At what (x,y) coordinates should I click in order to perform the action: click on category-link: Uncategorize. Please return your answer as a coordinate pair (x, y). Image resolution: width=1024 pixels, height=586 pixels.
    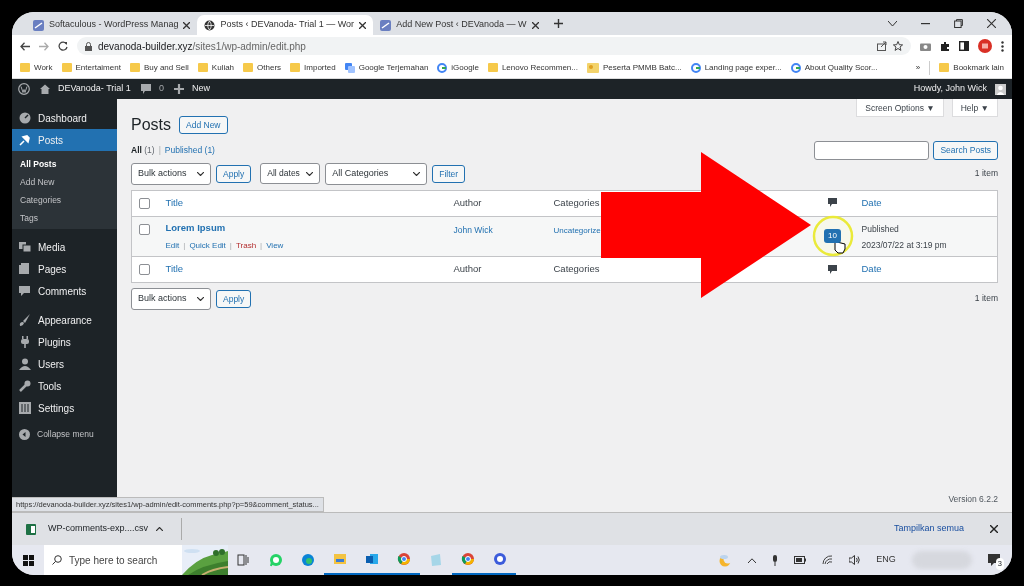
    Looking at the image, I should click on (577, 230).